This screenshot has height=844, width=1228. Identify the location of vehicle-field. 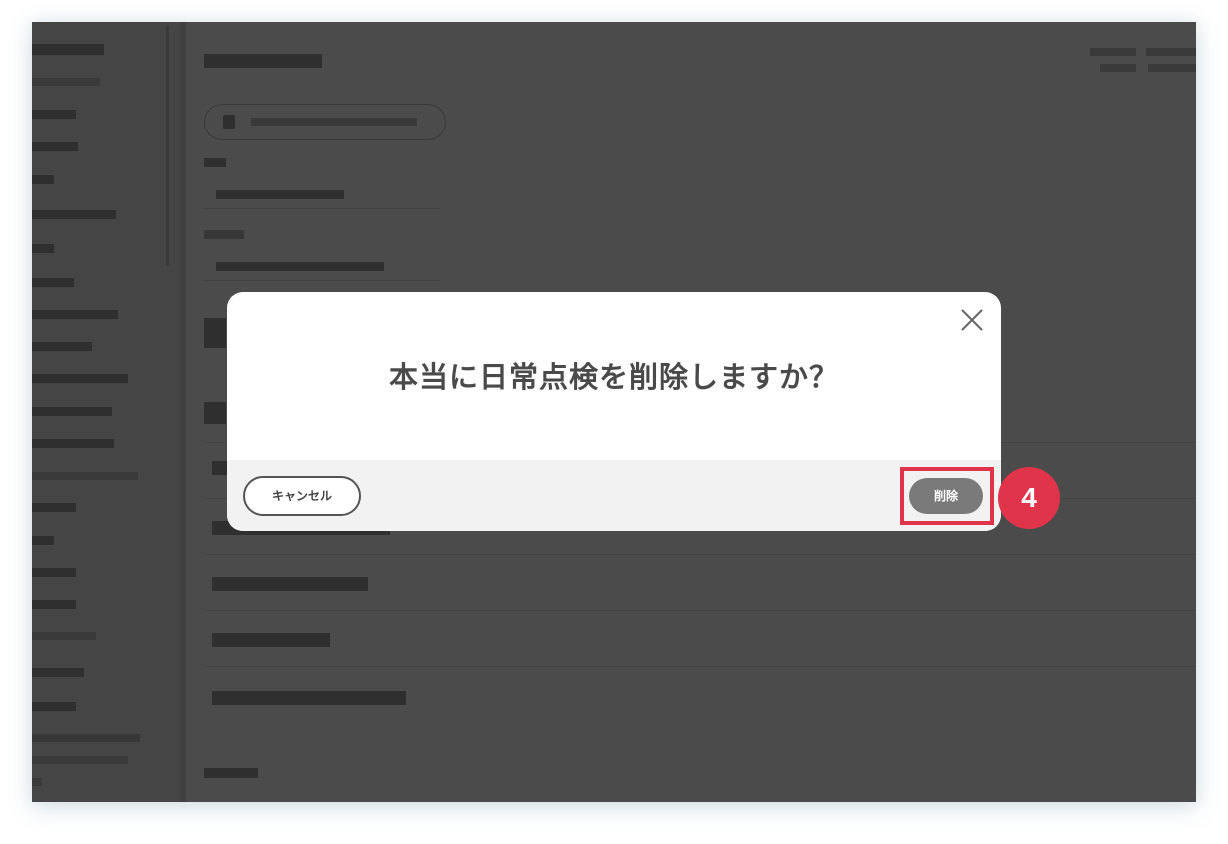
(322, 193).